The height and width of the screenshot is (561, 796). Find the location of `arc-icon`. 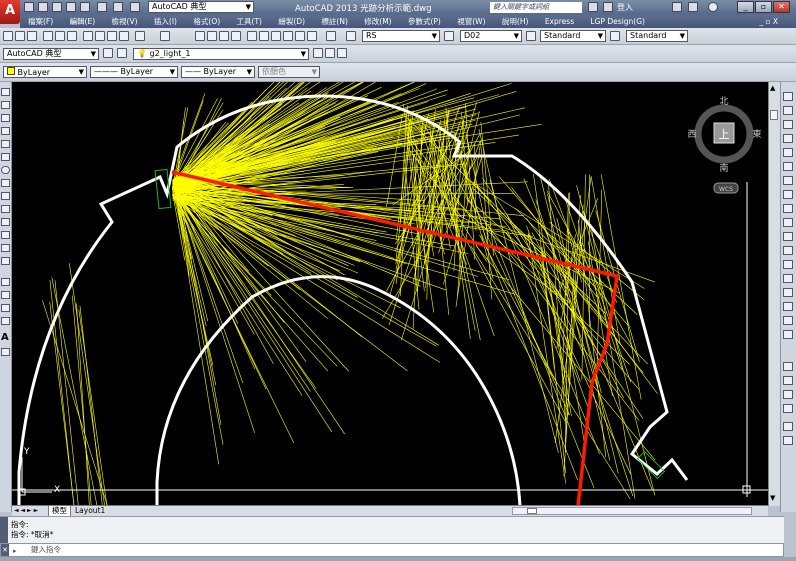

arc-icon is located at coordinates (5, 157).